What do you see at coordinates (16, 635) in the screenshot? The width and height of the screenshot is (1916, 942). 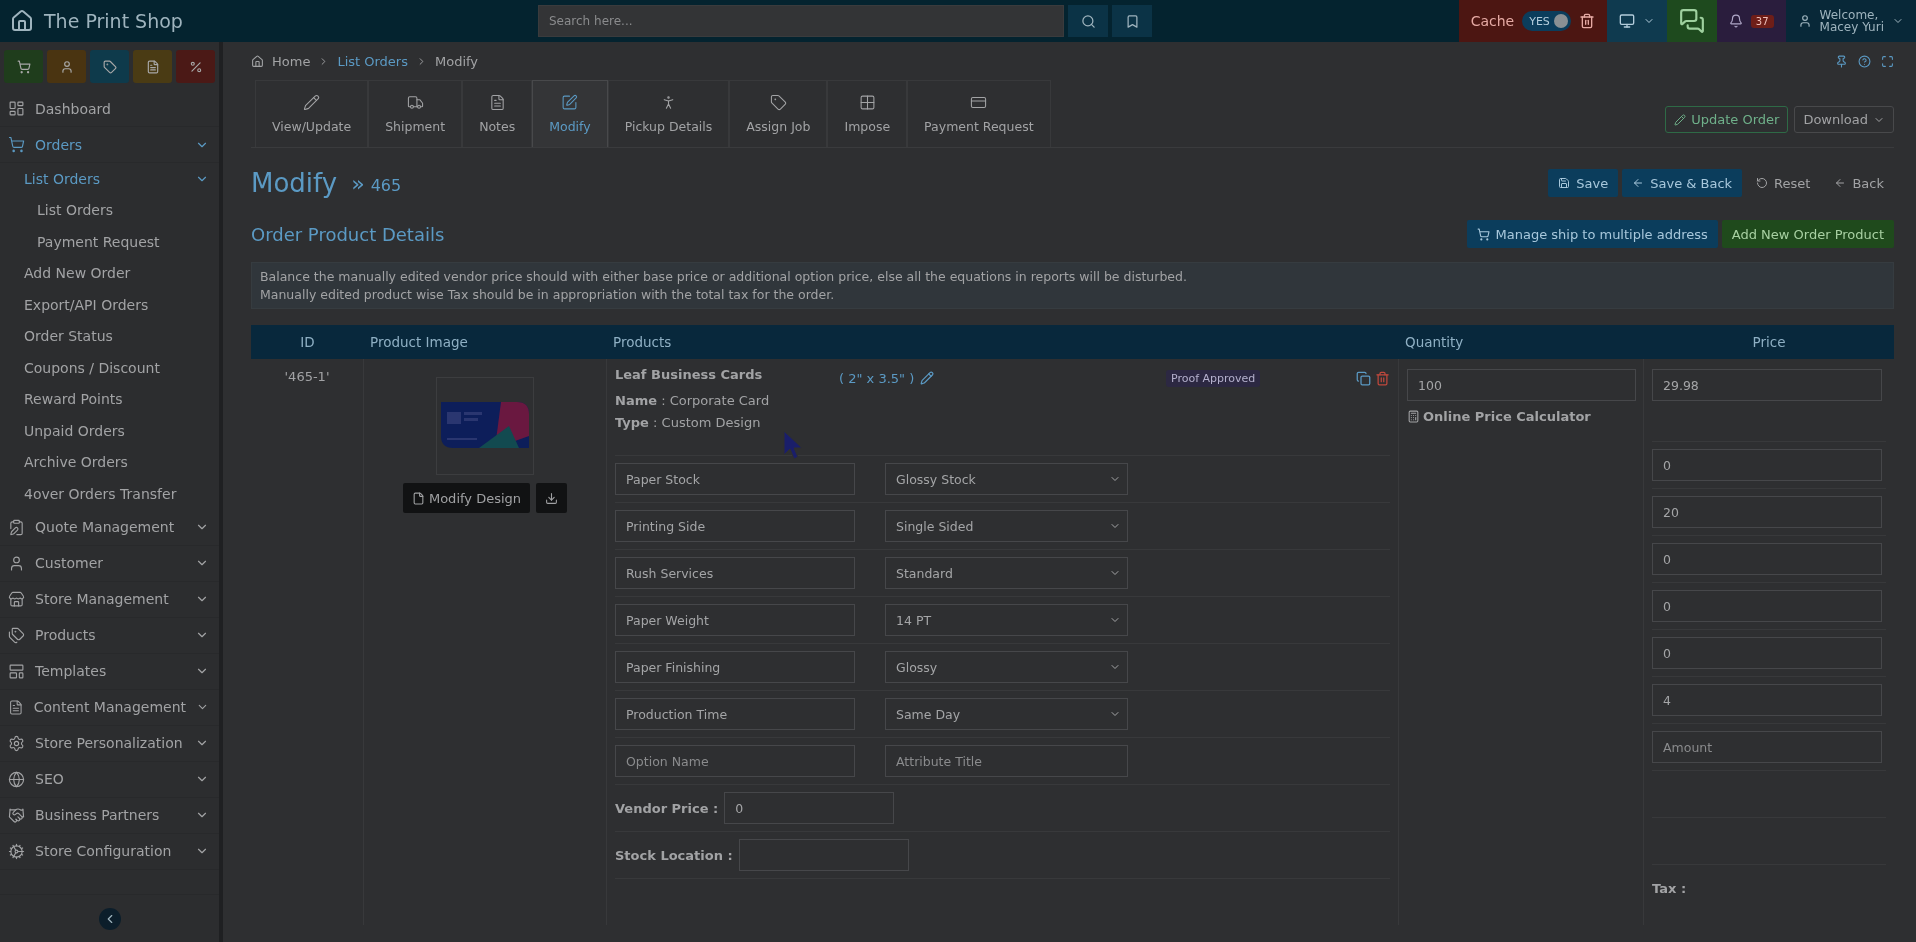 I see `tags-icon` at bounding box center [16, 635].